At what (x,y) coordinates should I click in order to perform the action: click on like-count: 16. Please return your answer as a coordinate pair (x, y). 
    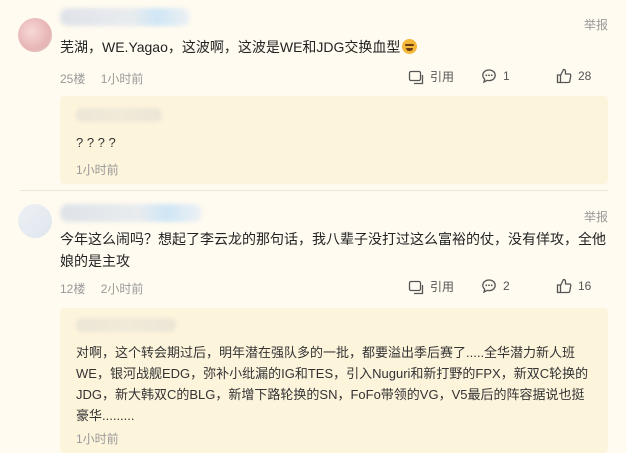
    Looking at the image, I should click on (585, 286).